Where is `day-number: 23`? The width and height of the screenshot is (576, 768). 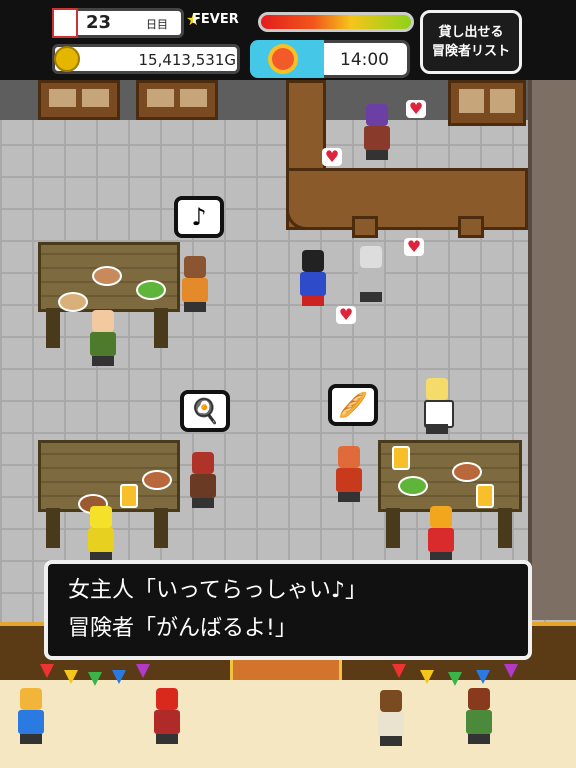 day-number: 23 is located at coordinates (99, 22).